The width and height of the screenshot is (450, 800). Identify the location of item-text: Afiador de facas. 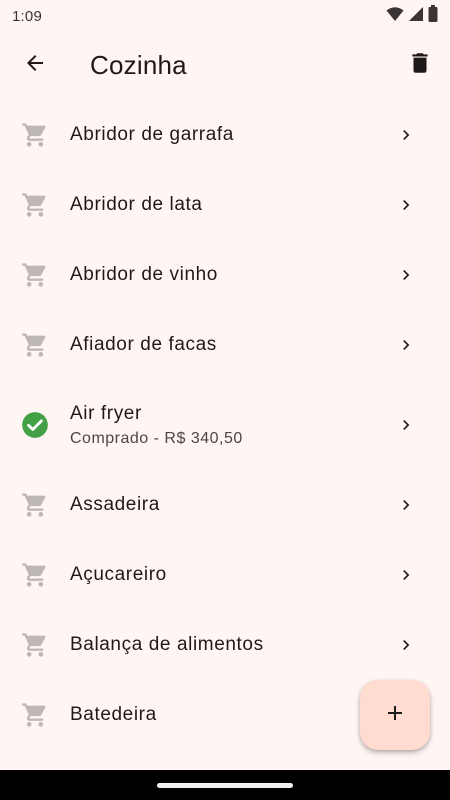
(143, 345).